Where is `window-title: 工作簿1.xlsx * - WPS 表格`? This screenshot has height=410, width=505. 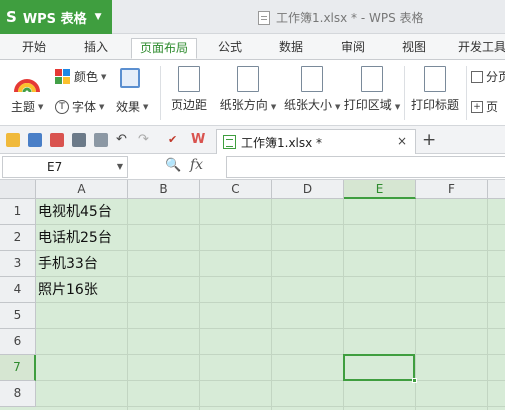
window-title: 工作簿1.xlsx * - WPS 表格 is located at coordinates (341, 17).